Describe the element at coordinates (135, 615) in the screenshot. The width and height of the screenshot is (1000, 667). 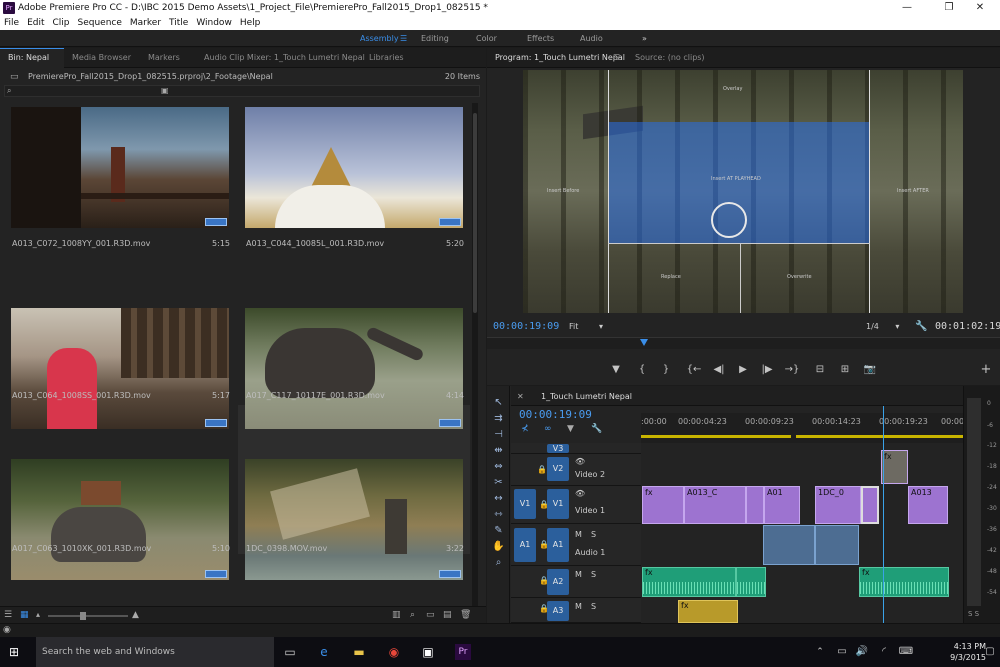
I see `zoom-in-icon: ▲` at that location.